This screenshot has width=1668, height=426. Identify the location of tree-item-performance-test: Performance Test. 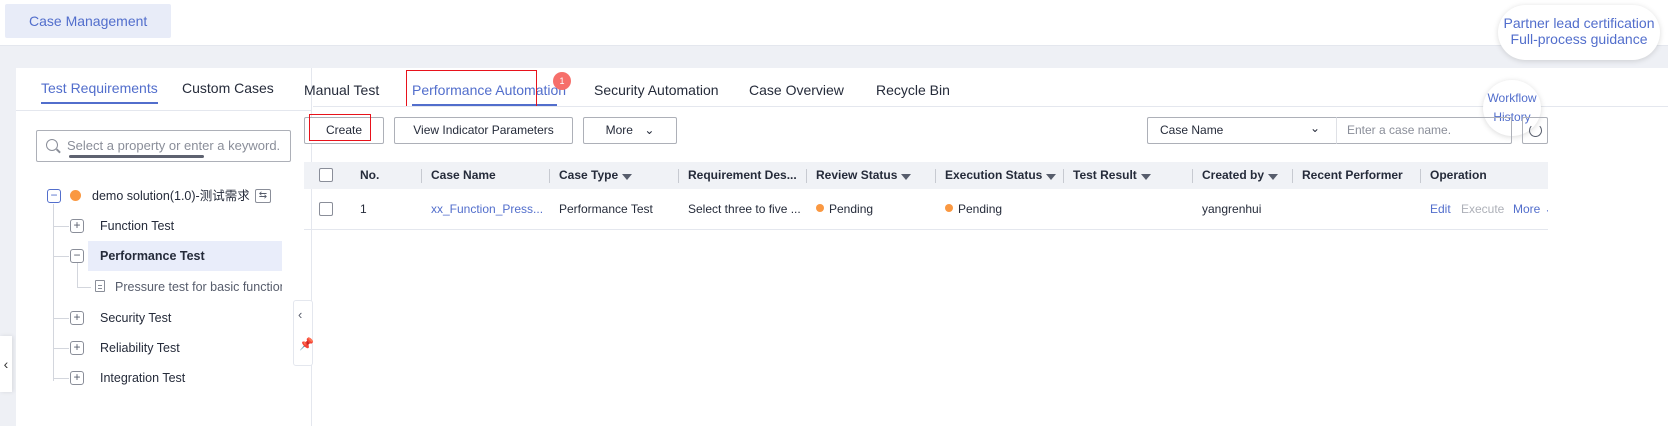
(152, 256).